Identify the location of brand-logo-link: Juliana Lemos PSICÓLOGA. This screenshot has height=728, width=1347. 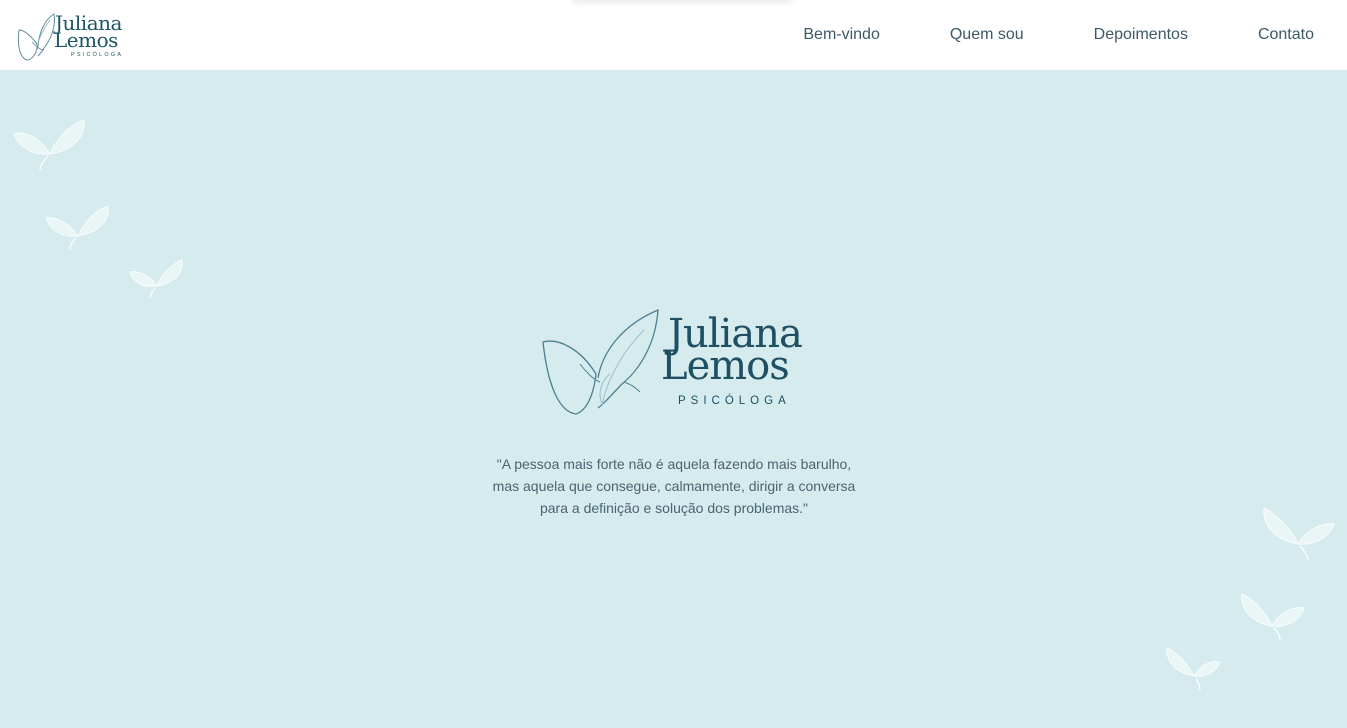
(70, 36).